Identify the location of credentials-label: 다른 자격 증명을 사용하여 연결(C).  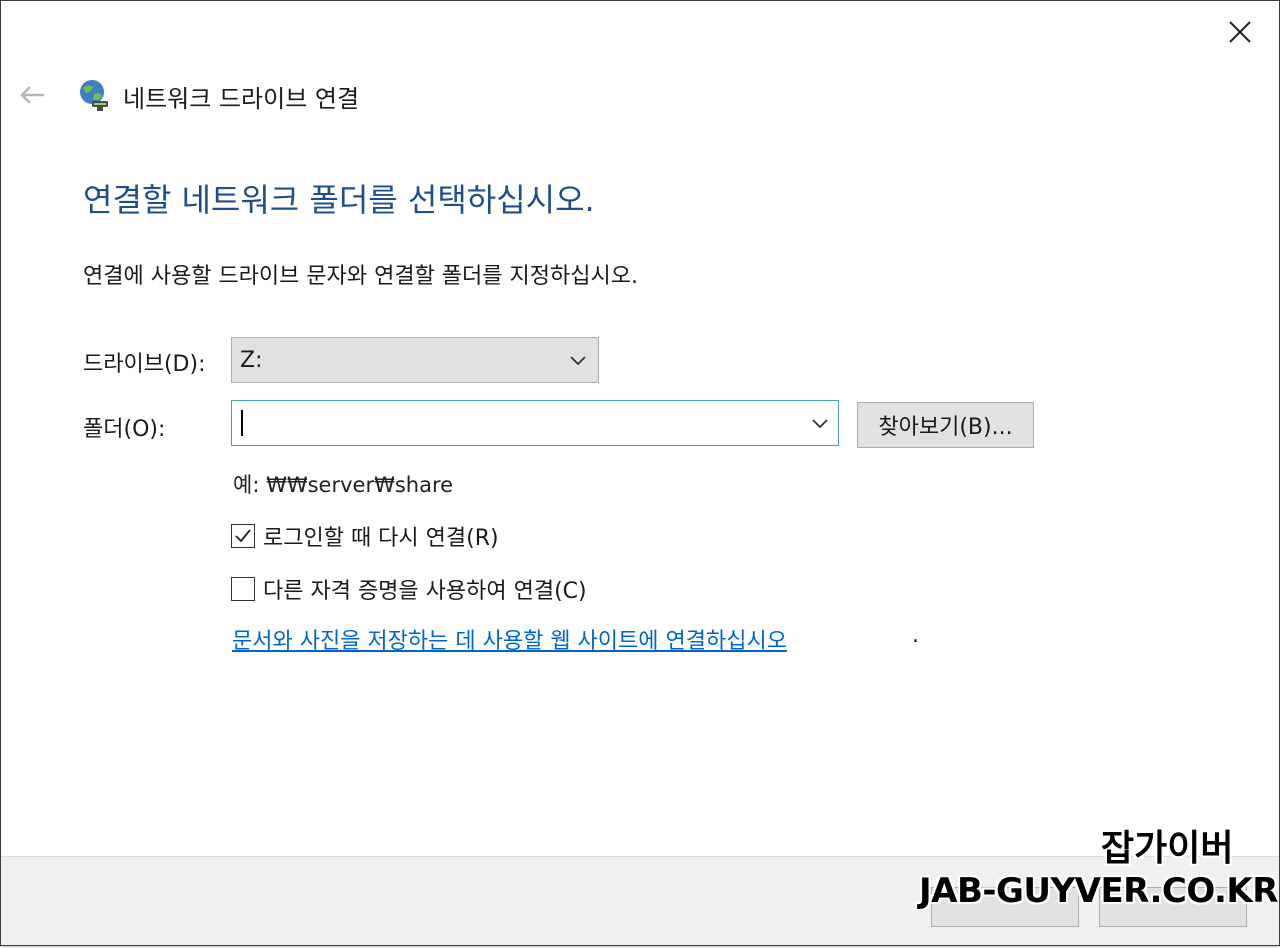
(425, 591).